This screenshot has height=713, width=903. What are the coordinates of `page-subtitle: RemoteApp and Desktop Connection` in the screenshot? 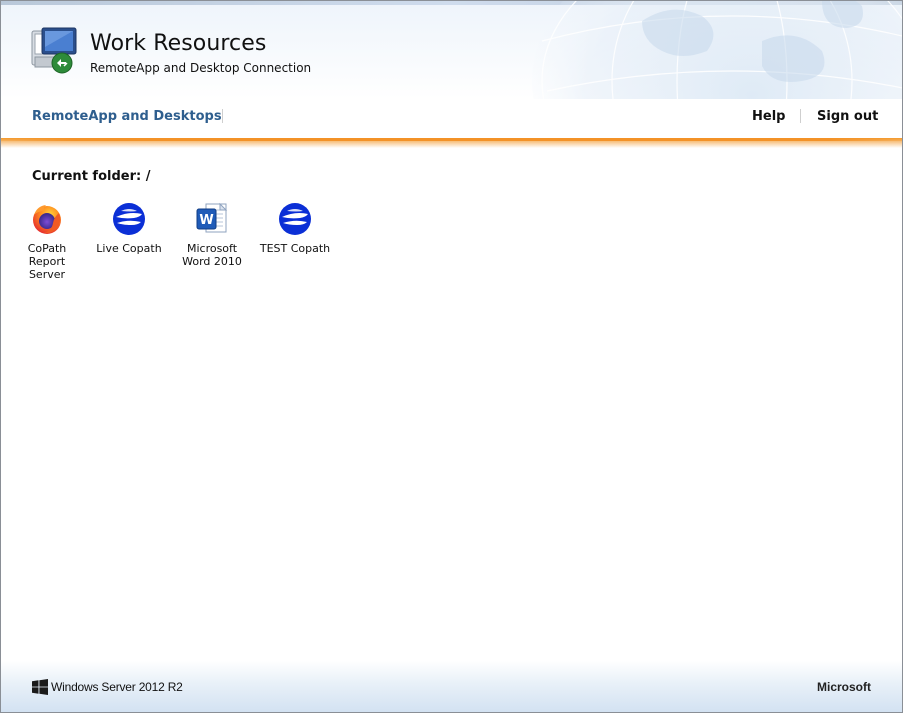 It's located at (201, 68).